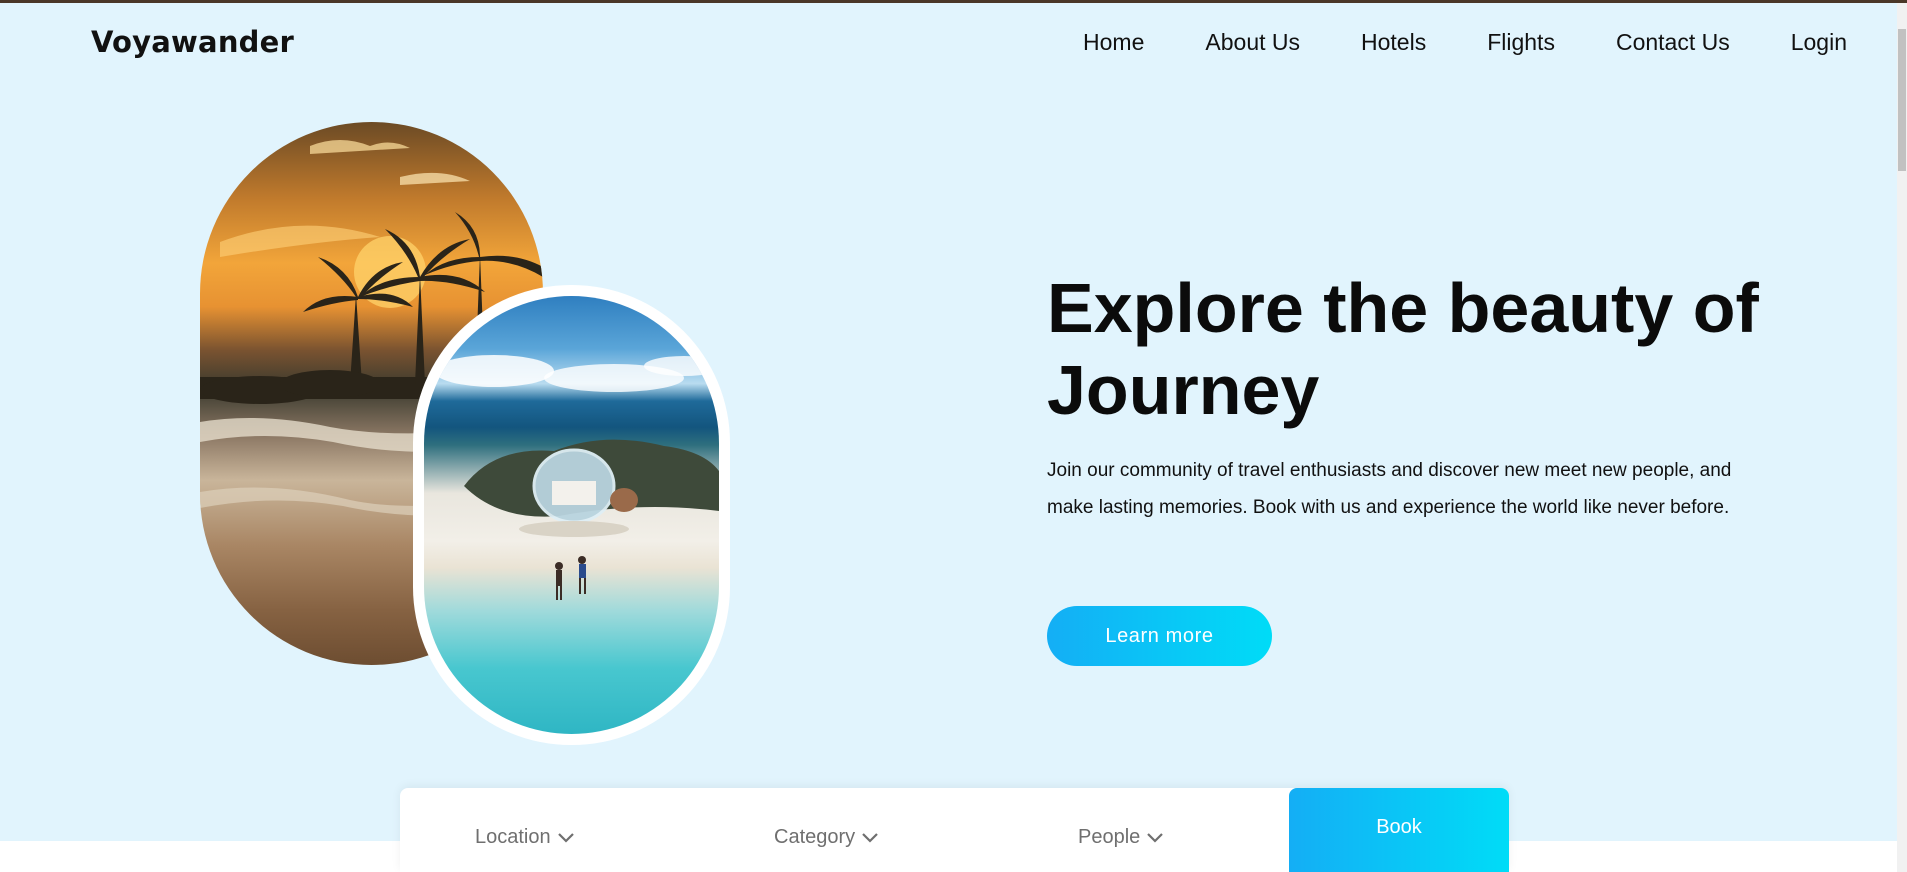  What do you see at coordinates (1403, 308) in the screenshot?
I see `hero-title-line1: Explore the beauty of` at bounding box center [1403, 308].